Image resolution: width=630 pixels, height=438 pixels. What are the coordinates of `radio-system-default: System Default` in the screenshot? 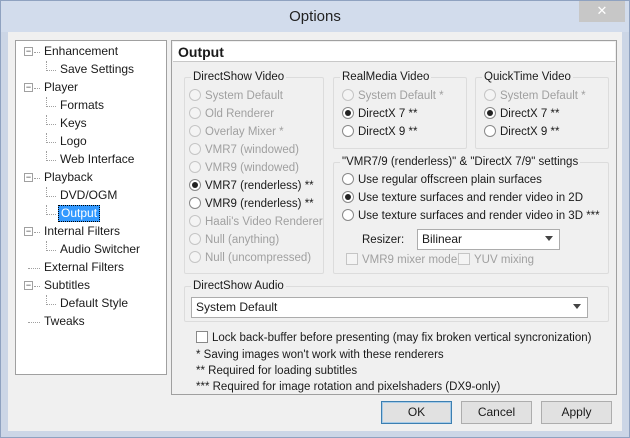 It's located at (236, 96).